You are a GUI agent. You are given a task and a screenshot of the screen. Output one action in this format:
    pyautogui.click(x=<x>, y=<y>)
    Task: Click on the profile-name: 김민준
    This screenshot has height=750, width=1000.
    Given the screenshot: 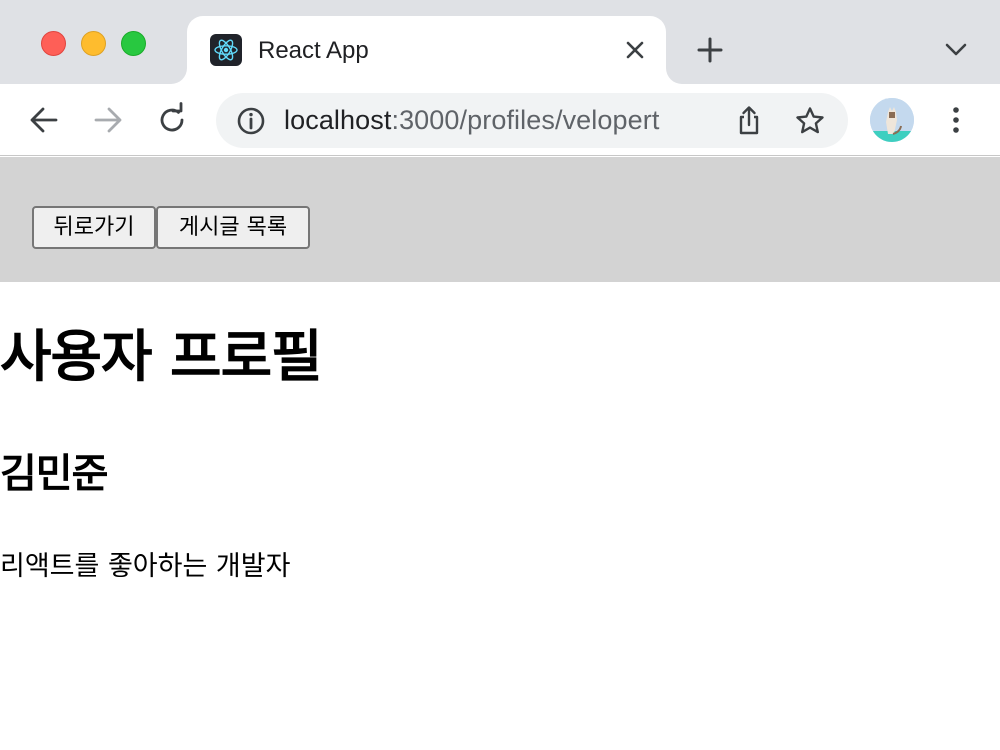 What is the action you would take?
    pyautogui.click(x=54, y=474)
    